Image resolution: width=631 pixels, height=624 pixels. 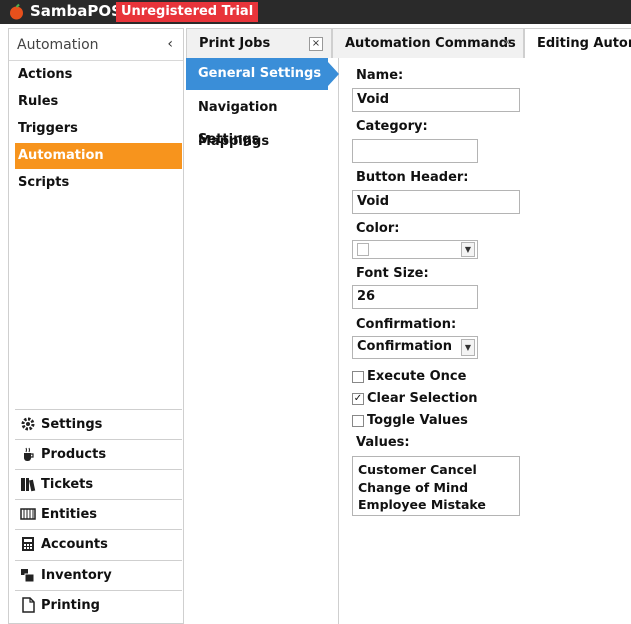 I want to click on tab-label: Automation Commands, so click(x=430, y=43).